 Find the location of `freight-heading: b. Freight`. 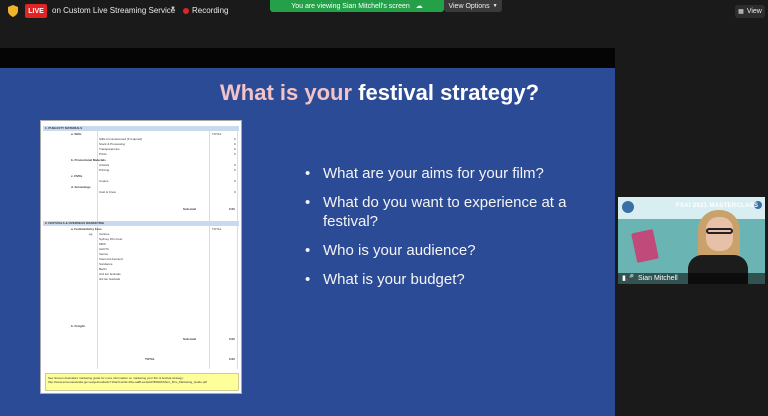

freight-heading: b. Freight is located at coordinates (78, 326).